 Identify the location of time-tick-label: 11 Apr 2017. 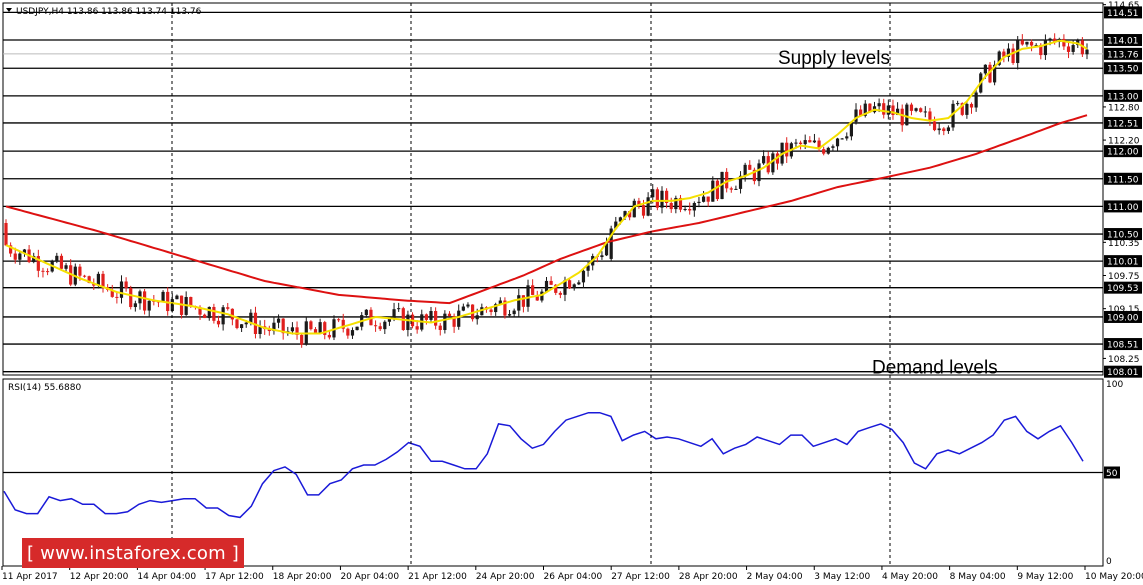
(30, 577).